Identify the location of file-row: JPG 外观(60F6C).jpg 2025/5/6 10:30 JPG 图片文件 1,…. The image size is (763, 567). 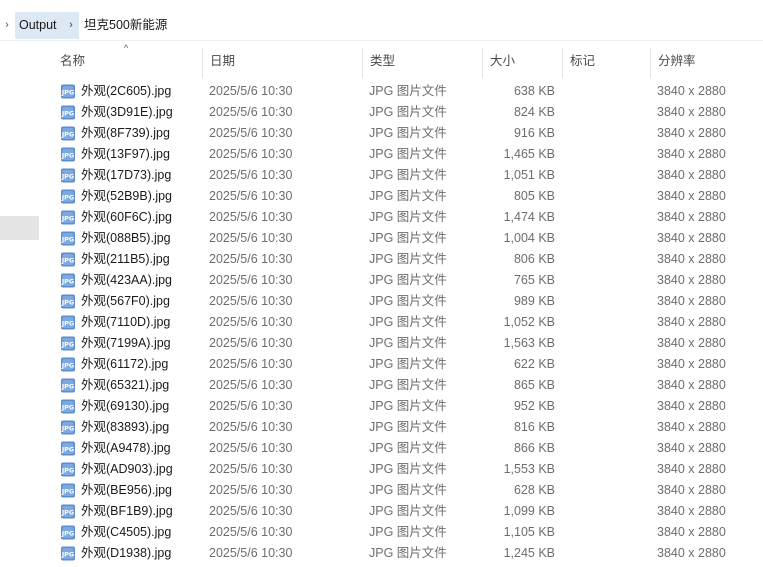
(403, 217).